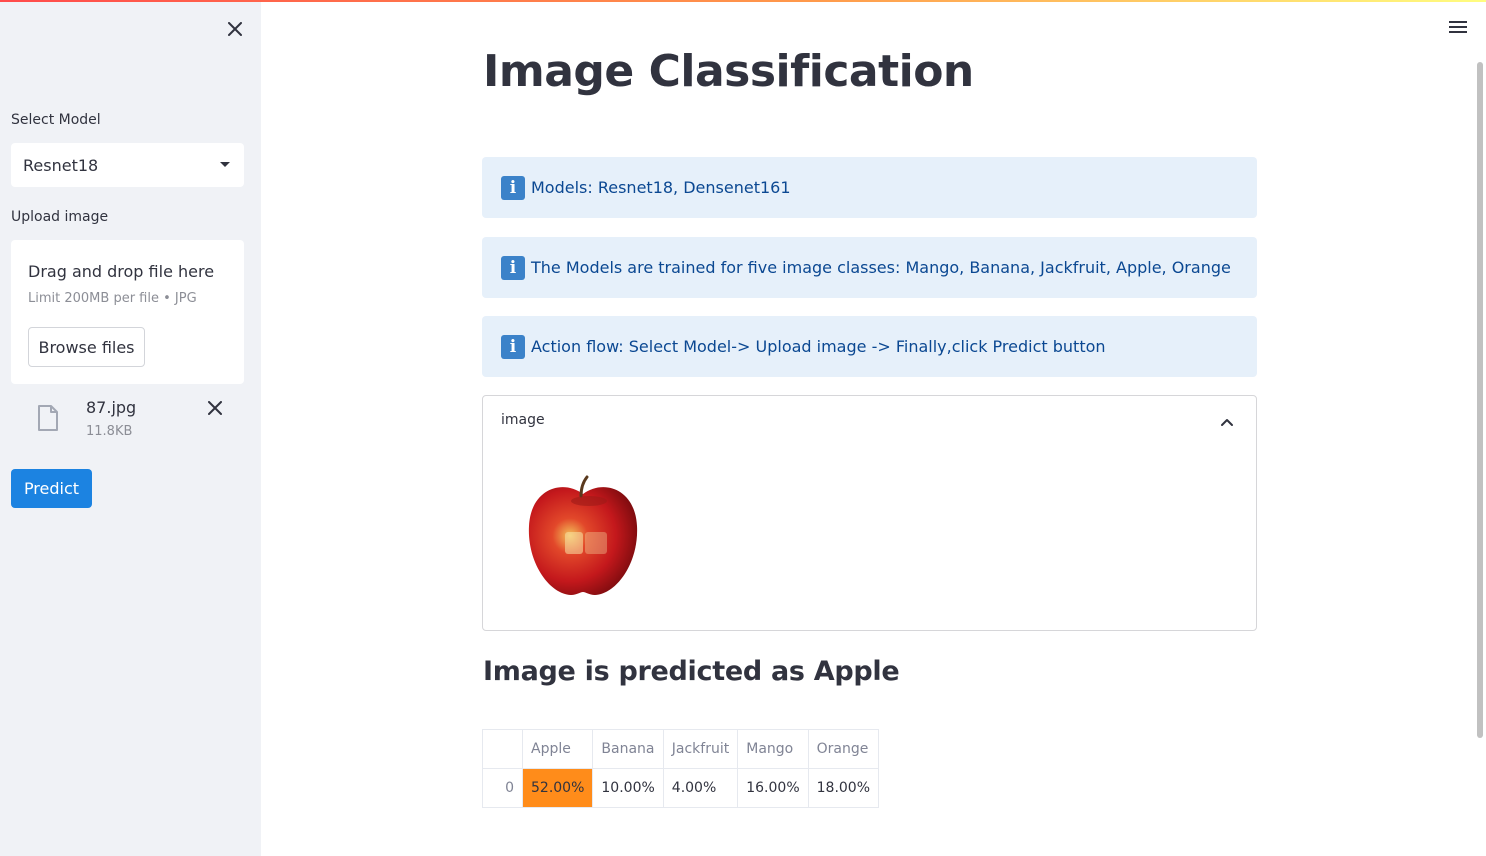 The height and width of the screenshot is (856, 1486). What do you see at coordinates (843, 788) in the screenshot?
I see `cell-orange: 18.00%` at bounding box center [843, 788].